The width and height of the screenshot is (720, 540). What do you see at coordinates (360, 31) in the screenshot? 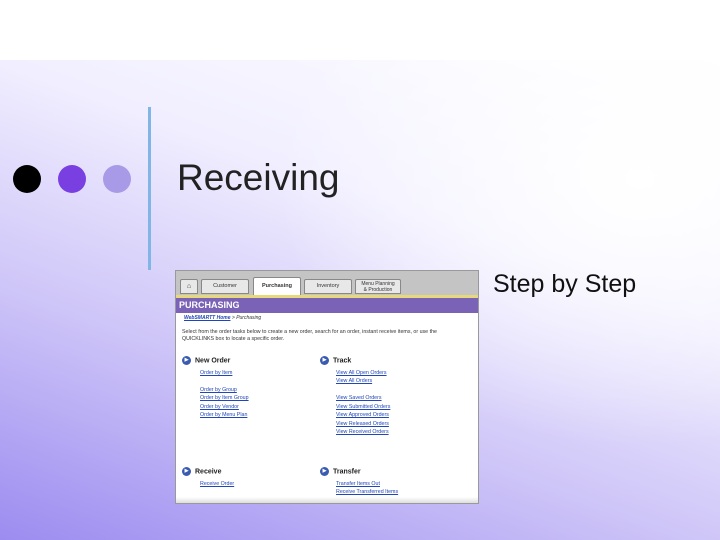
I see `slide-top-area` at bounding box center [360, 31].